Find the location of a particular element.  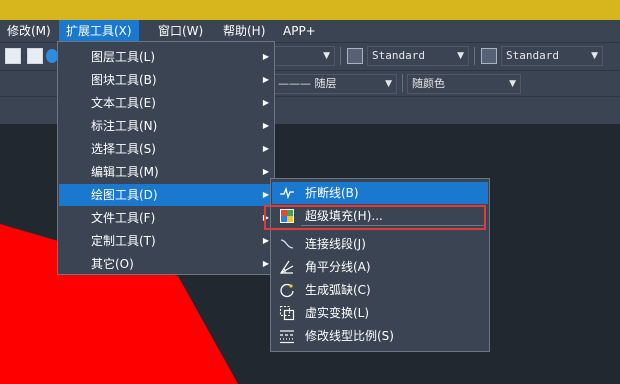

menu-item-label: 选择工具(S) is located at coordinates (123, 149).